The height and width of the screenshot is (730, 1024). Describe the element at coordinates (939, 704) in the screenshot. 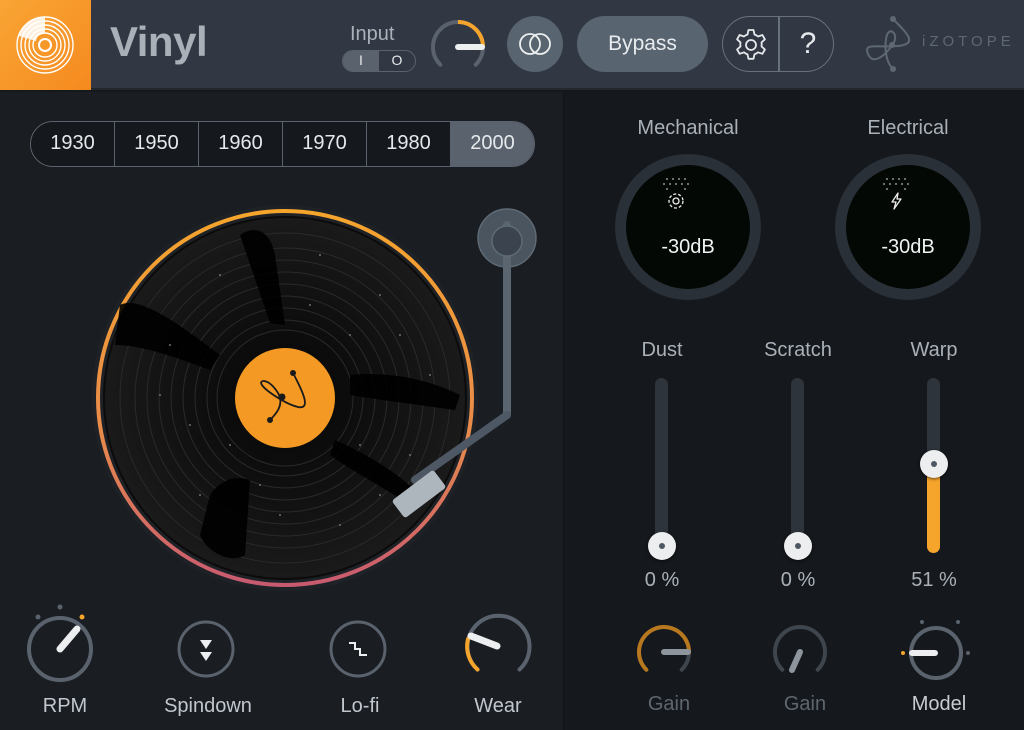

I see `model-label: Model` at that location.